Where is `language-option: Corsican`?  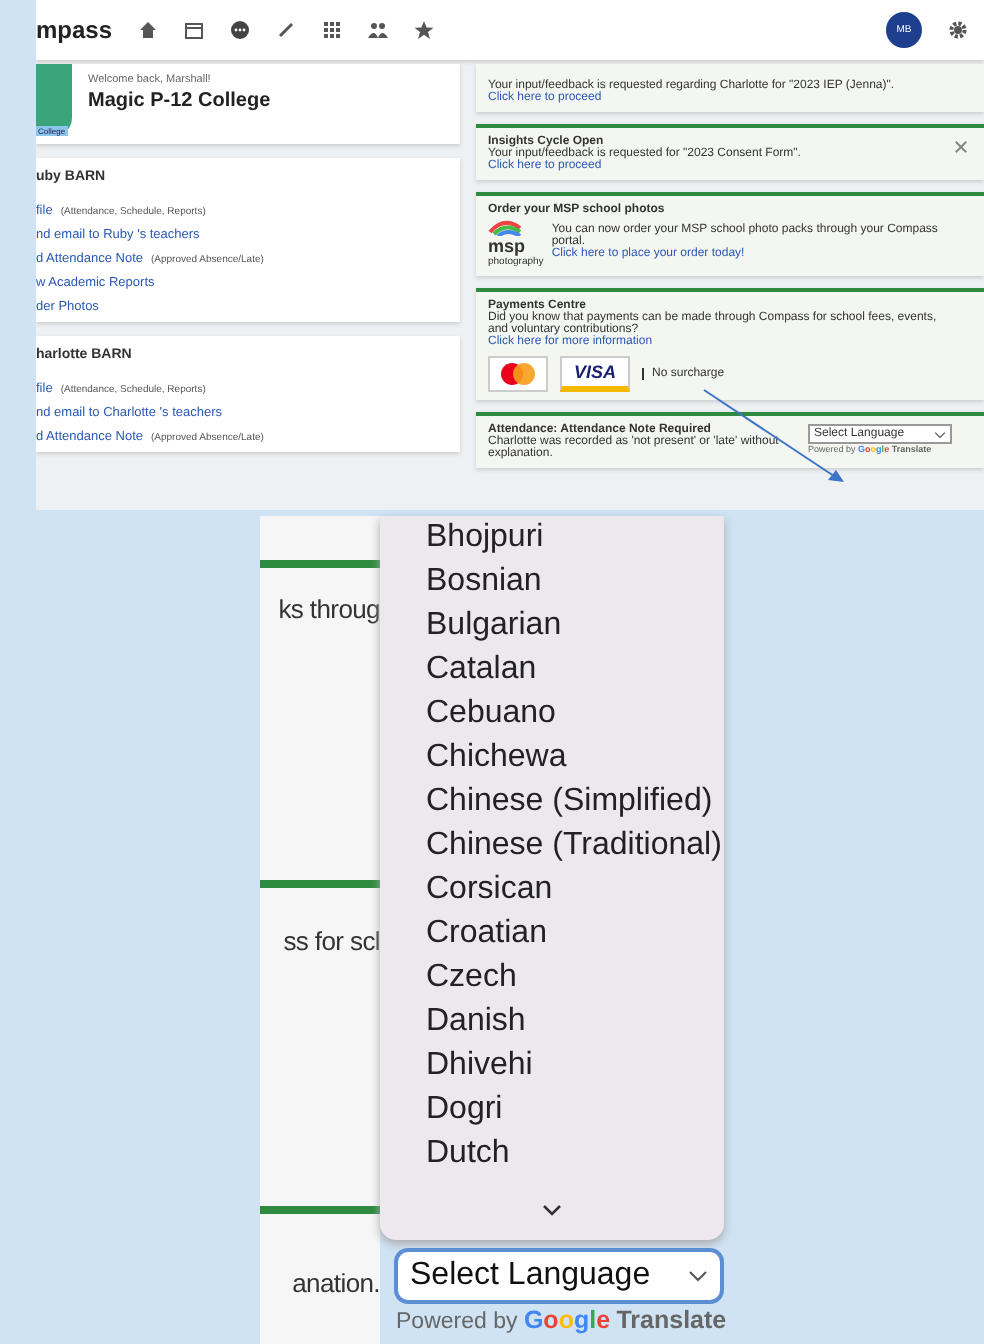 language-option: Corsican is located at coordinates (552, 890).